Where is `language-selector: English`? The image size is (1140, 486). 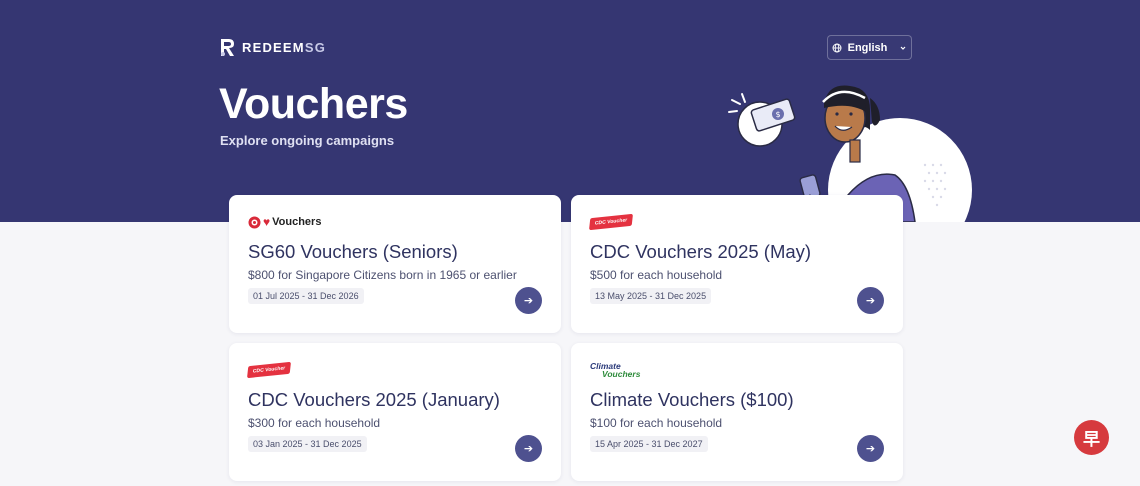
language-selector: English is located at coordinates (869, 47).